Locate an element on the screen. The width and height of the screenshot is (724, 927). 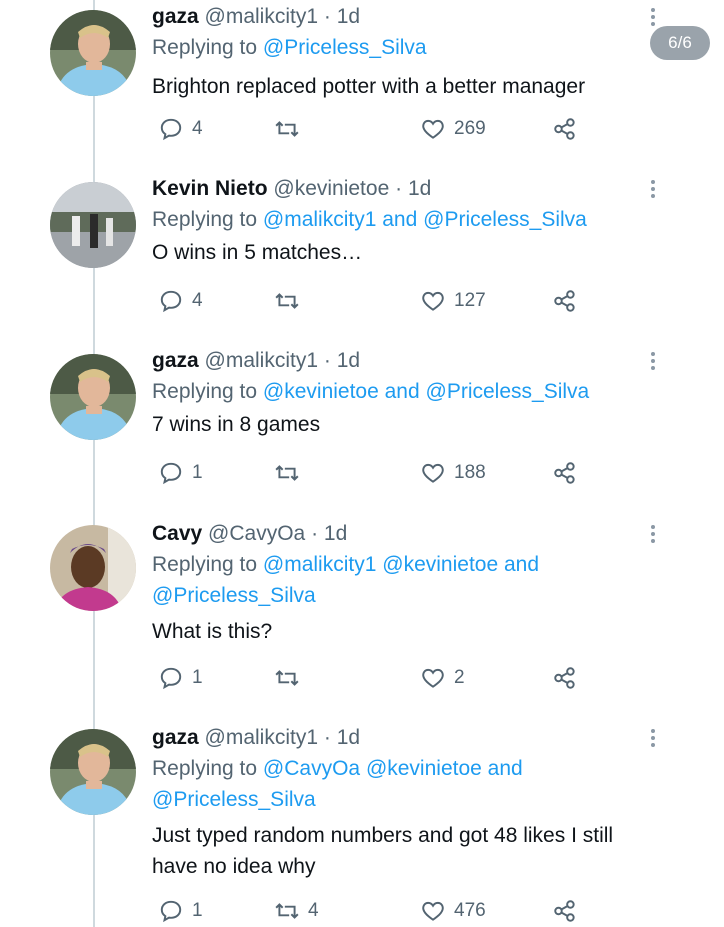
display-name: Kevin Nieto is located at coordinates (210, 188).